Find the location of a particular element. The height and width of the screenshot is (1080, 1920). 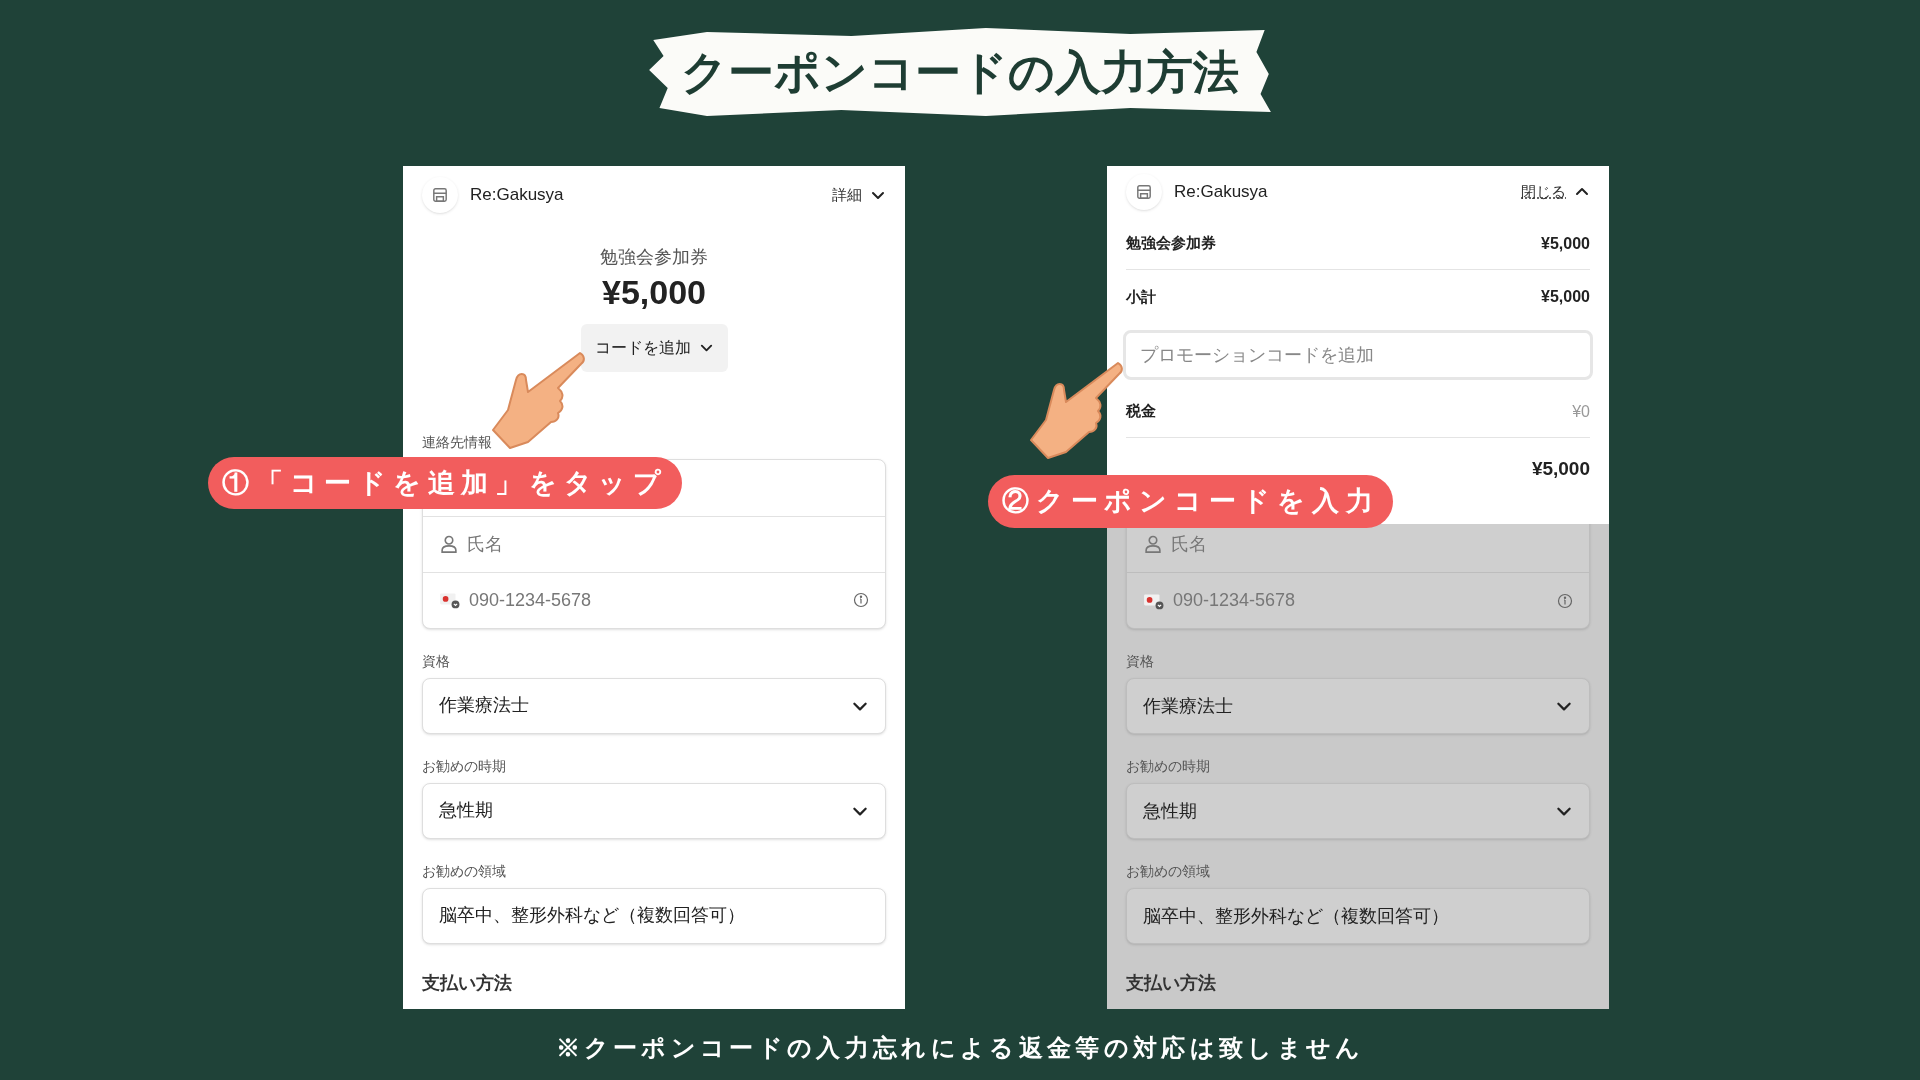

summary-amount: ¥0 is located at coordinates (1581, 411).